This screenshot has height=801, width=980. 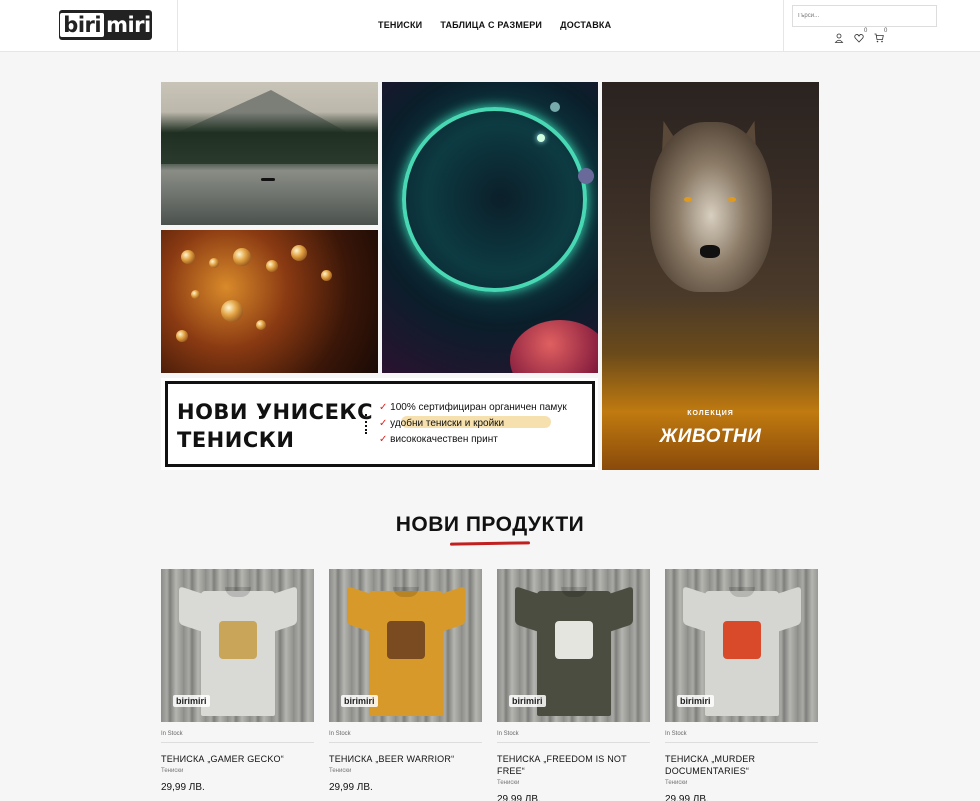 I want to click on banner-lake-image, so click(x=269, y=153).